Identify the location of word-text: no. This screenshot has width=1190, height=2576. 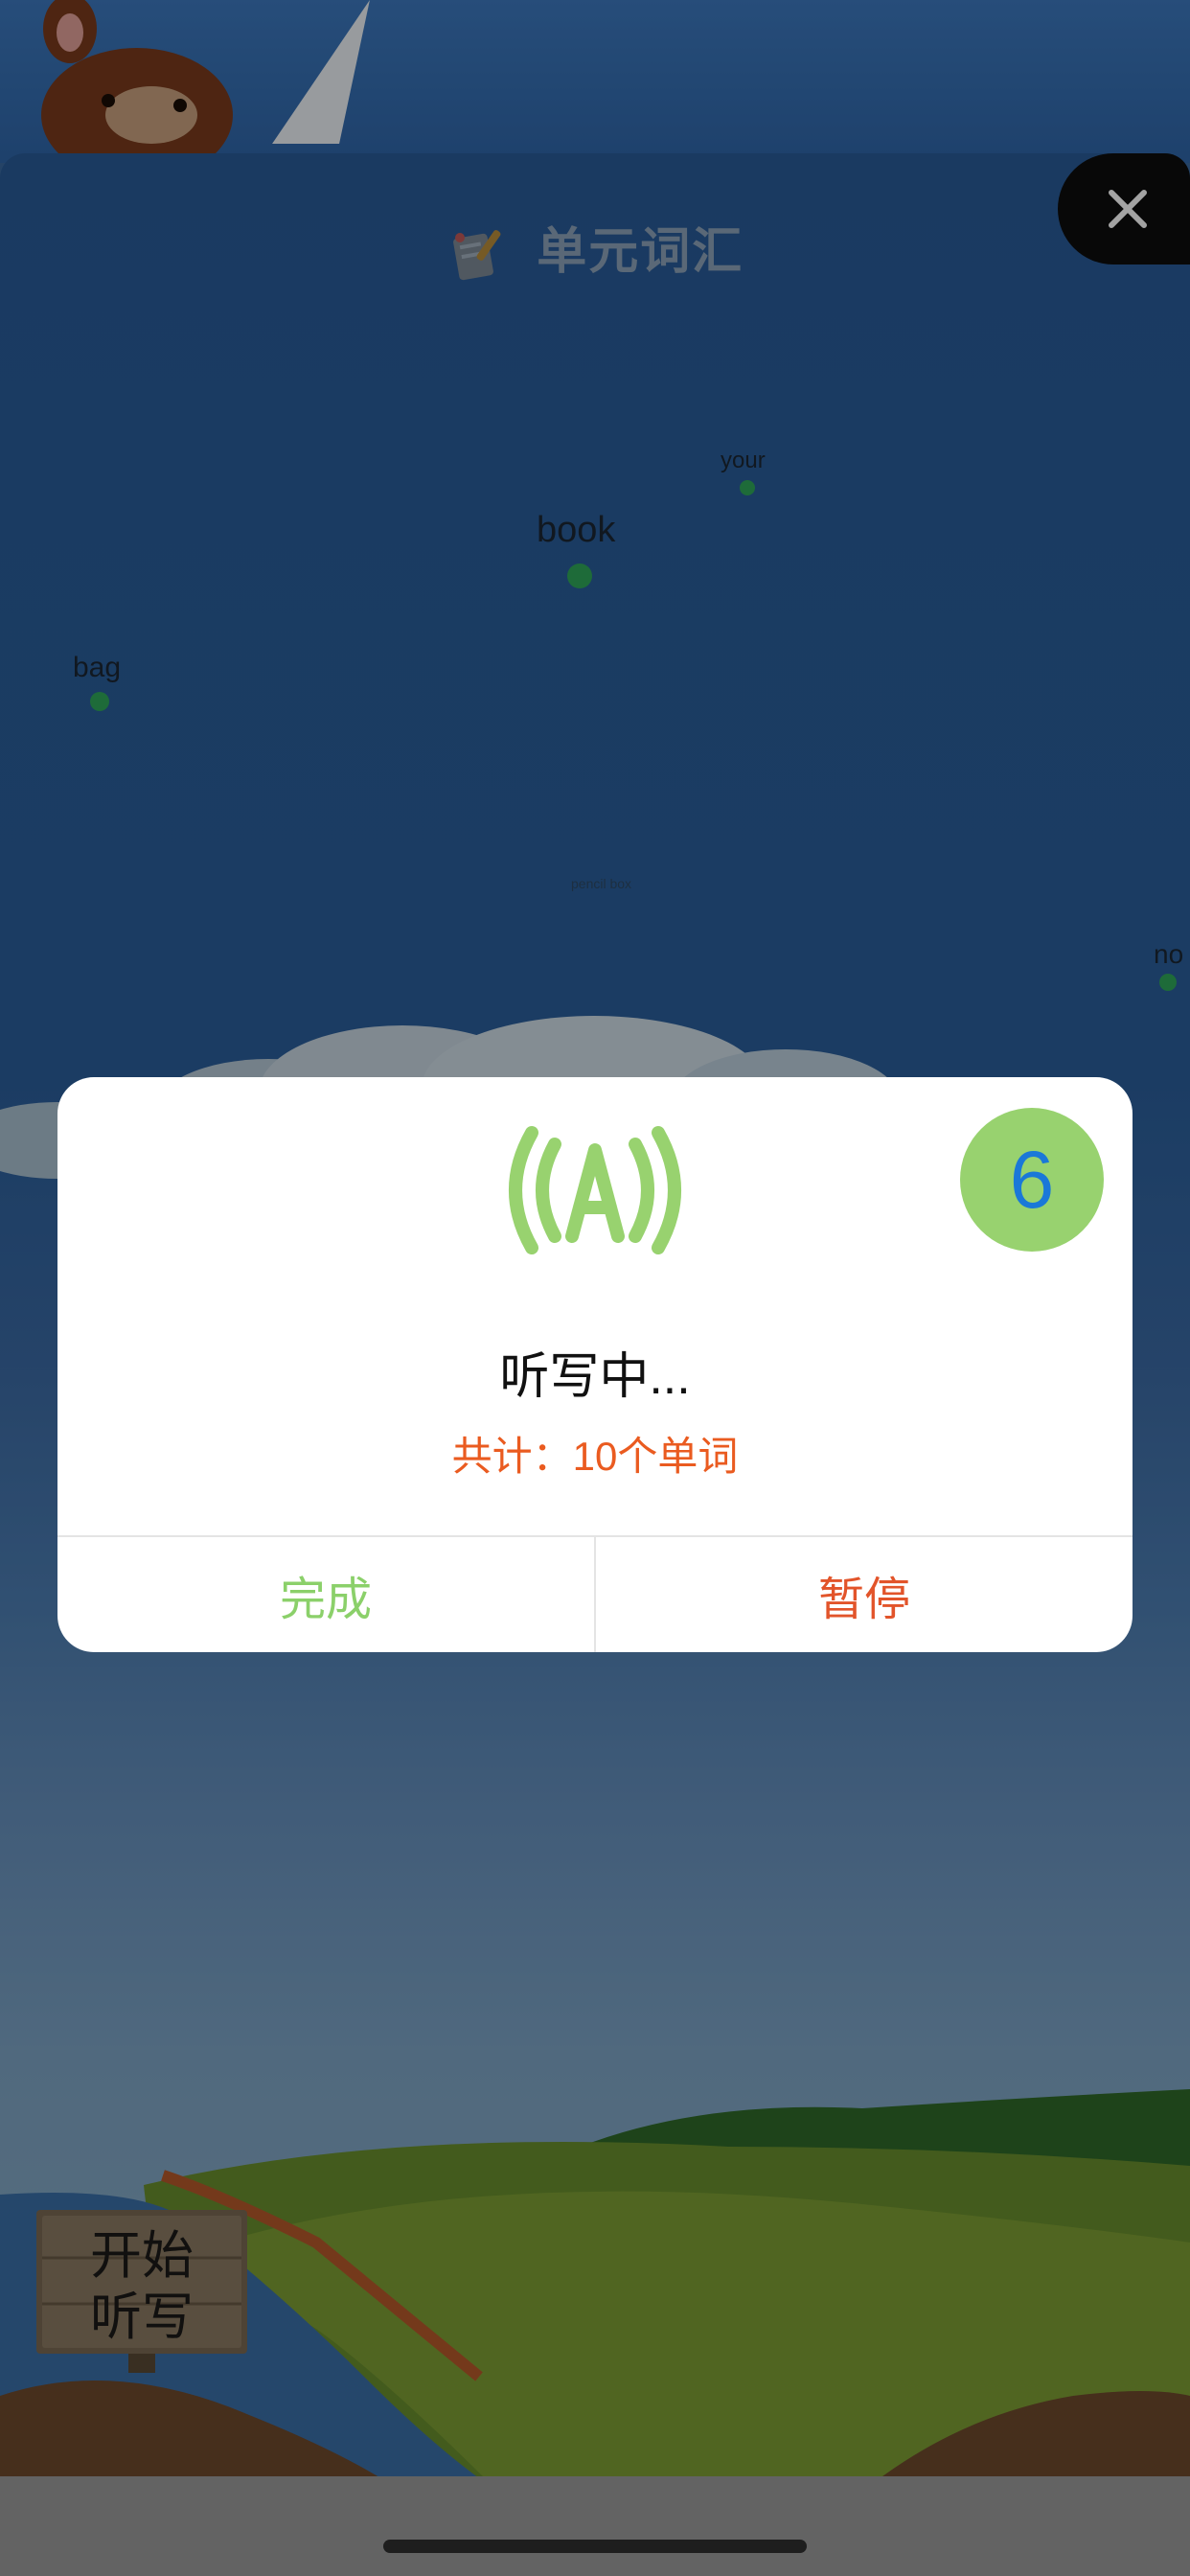
(1169, 954).